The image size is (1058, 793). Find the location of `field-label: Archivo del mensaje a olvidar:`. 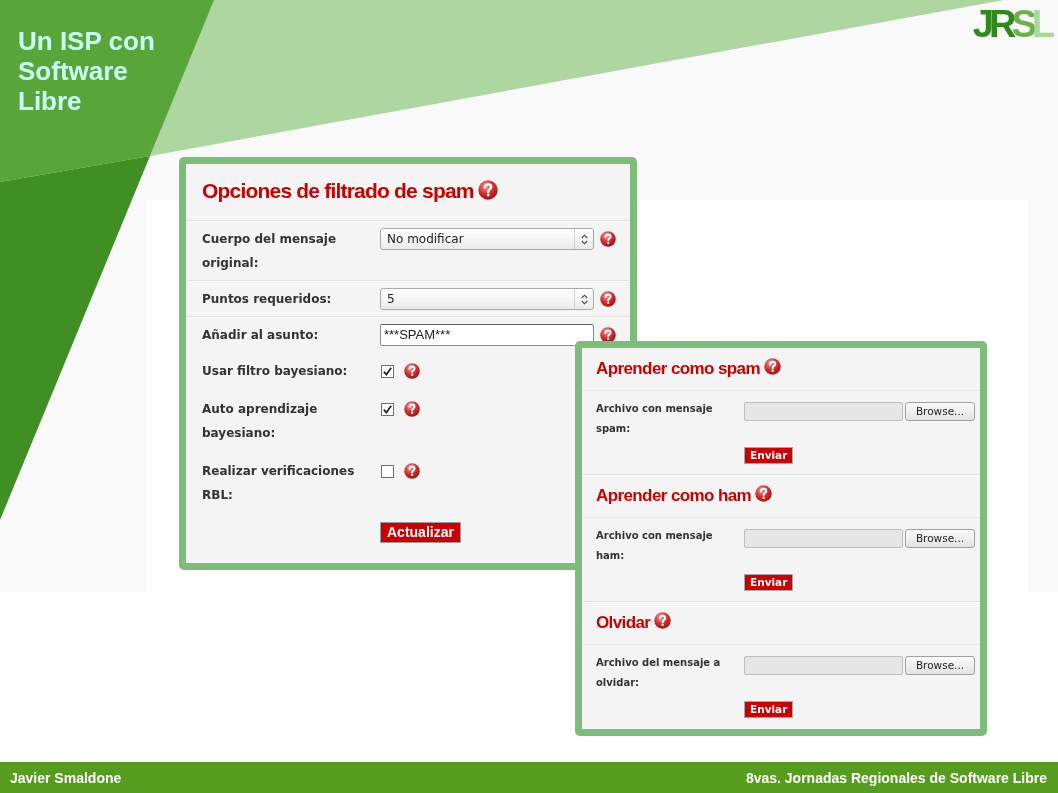

field-label: Archivo del mensaje a olvidar: is located at coordinates (659, 673).